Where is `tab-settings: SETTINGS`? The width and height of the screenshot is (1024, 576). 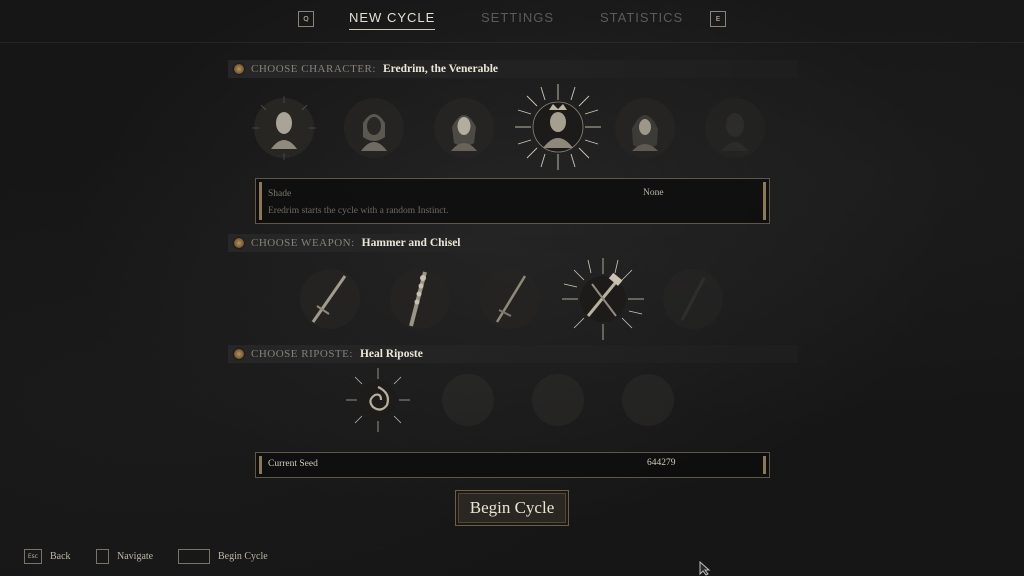 tab-settings: SETTINGS is located at coordinates (517, 17).